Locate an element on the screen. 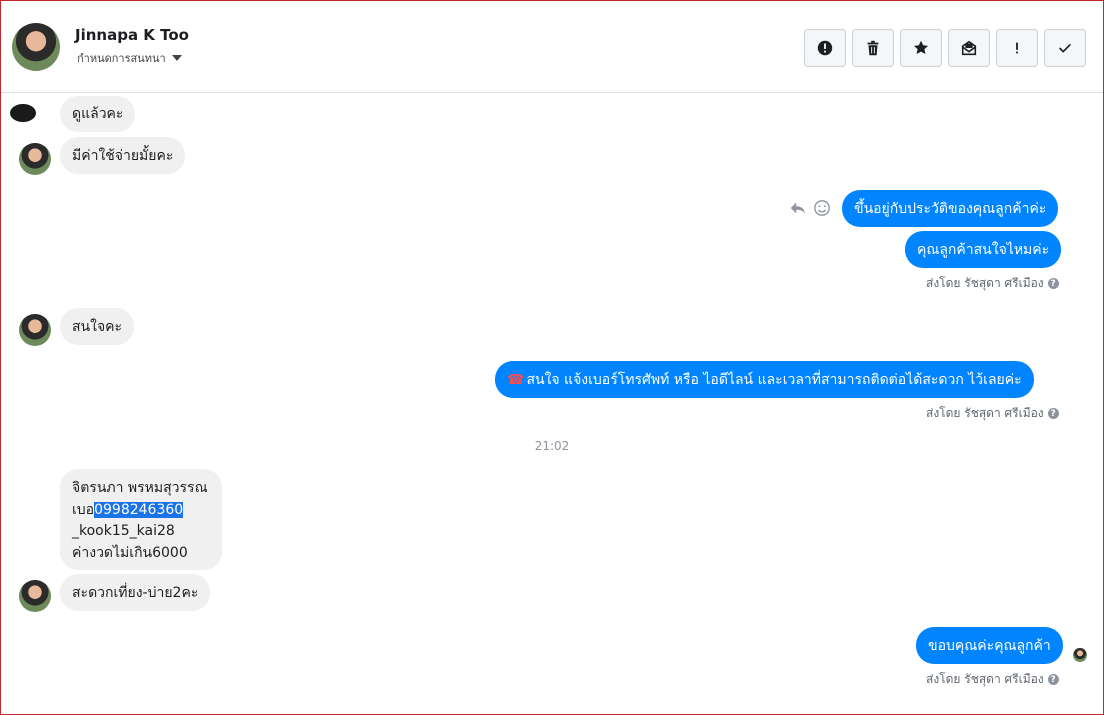  caret-down-icon is located at coordinates (176, 58).